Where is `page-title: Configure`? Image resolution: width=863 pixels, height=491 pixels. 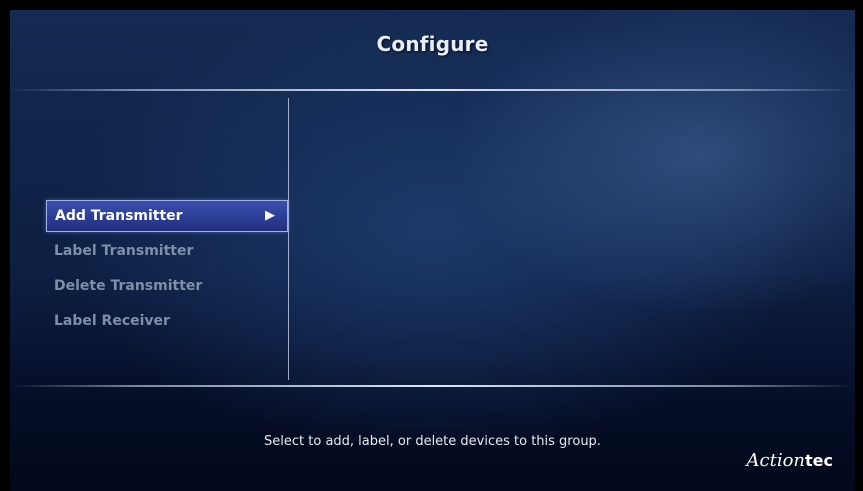 page-title: Configure is located at coordinates (432, 44).